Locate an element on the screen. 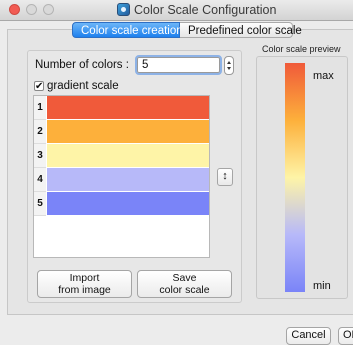 This screenshot has height=345, width=353. minimize-window-icon is located at coordinates (31, 9).